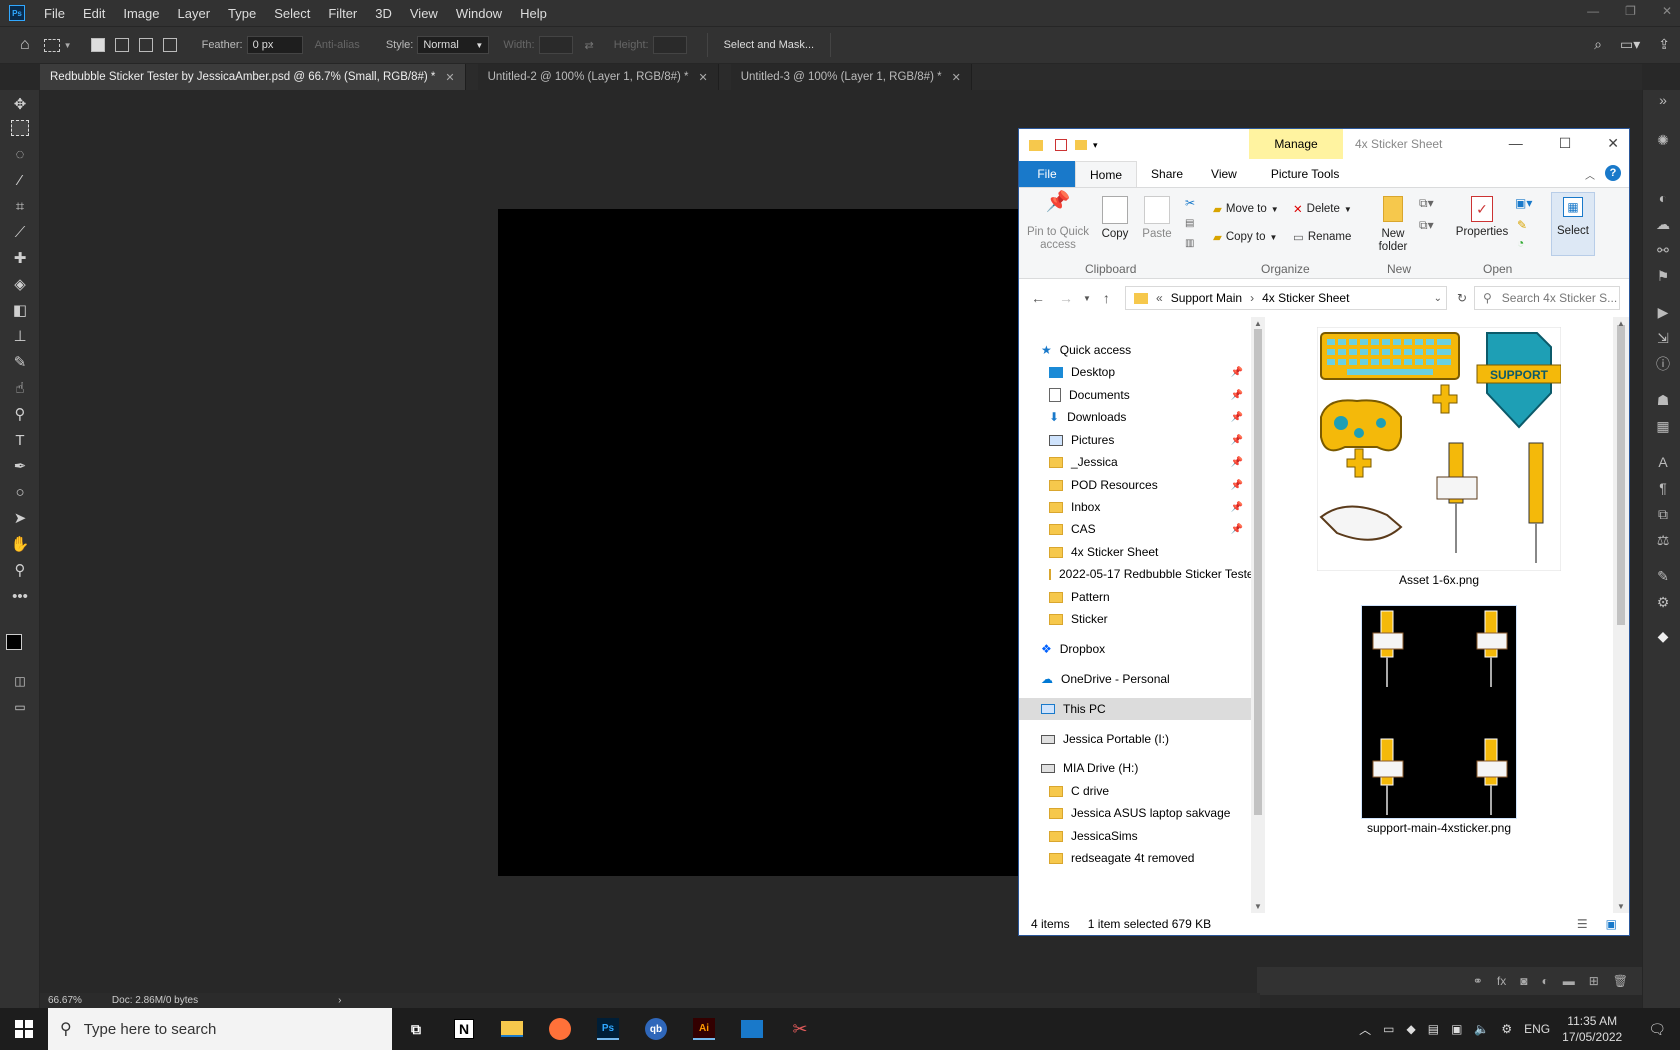 The image size is (1680, 1050). What do you see at coordinates (94, 13) in the screenshot?
I see `menu-edit: Edit` at bounding box center [94, 13].